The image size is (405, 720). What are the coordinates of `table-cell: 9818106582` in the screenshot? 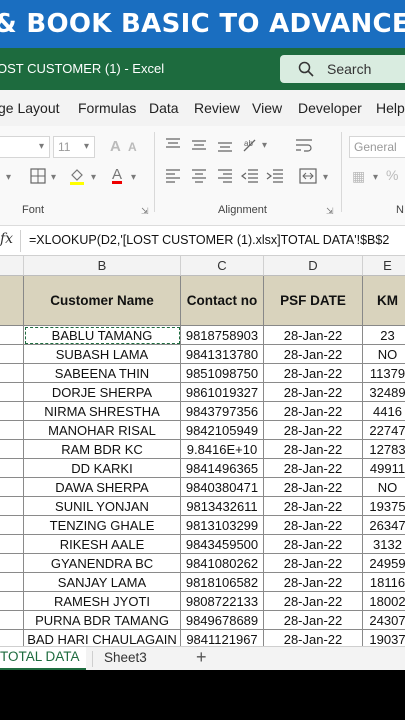 It's located at (222, 582).